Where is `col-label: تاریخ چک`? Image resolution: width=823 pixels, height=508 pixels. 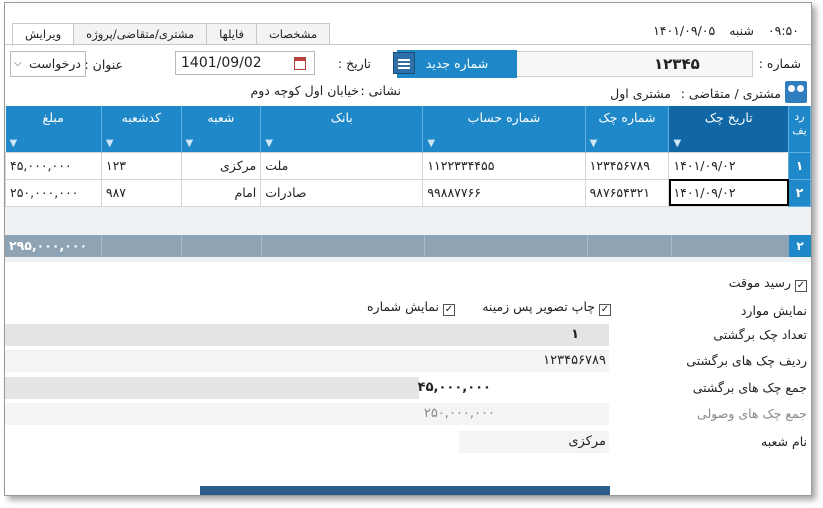
col-label: تاریخ چک is located at coordinates (728, 117).